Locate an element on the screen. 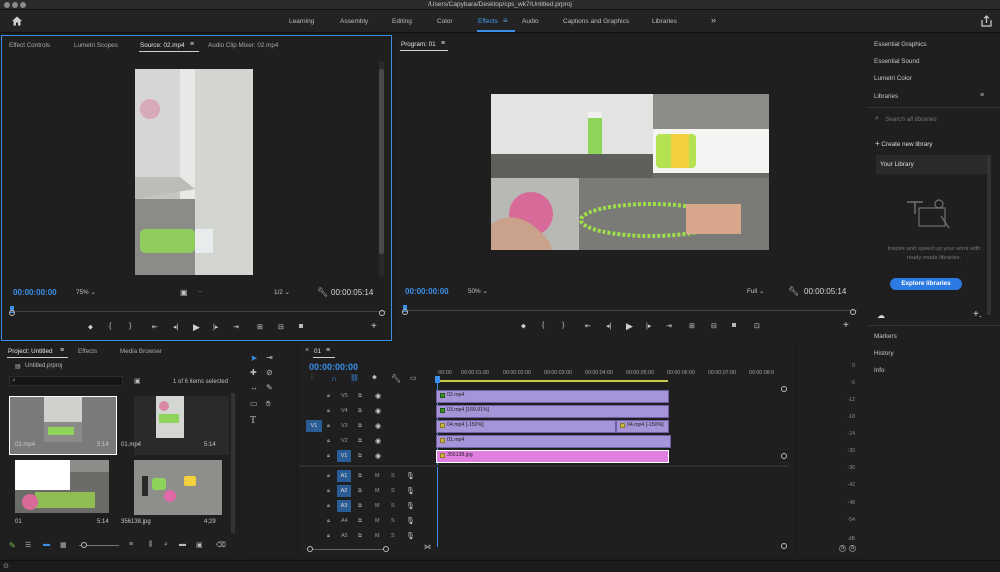 The width and height of the screenshot is (1000, 572). panel-essential-graphics: Essential Graphics is located at coordinates (933, 44).